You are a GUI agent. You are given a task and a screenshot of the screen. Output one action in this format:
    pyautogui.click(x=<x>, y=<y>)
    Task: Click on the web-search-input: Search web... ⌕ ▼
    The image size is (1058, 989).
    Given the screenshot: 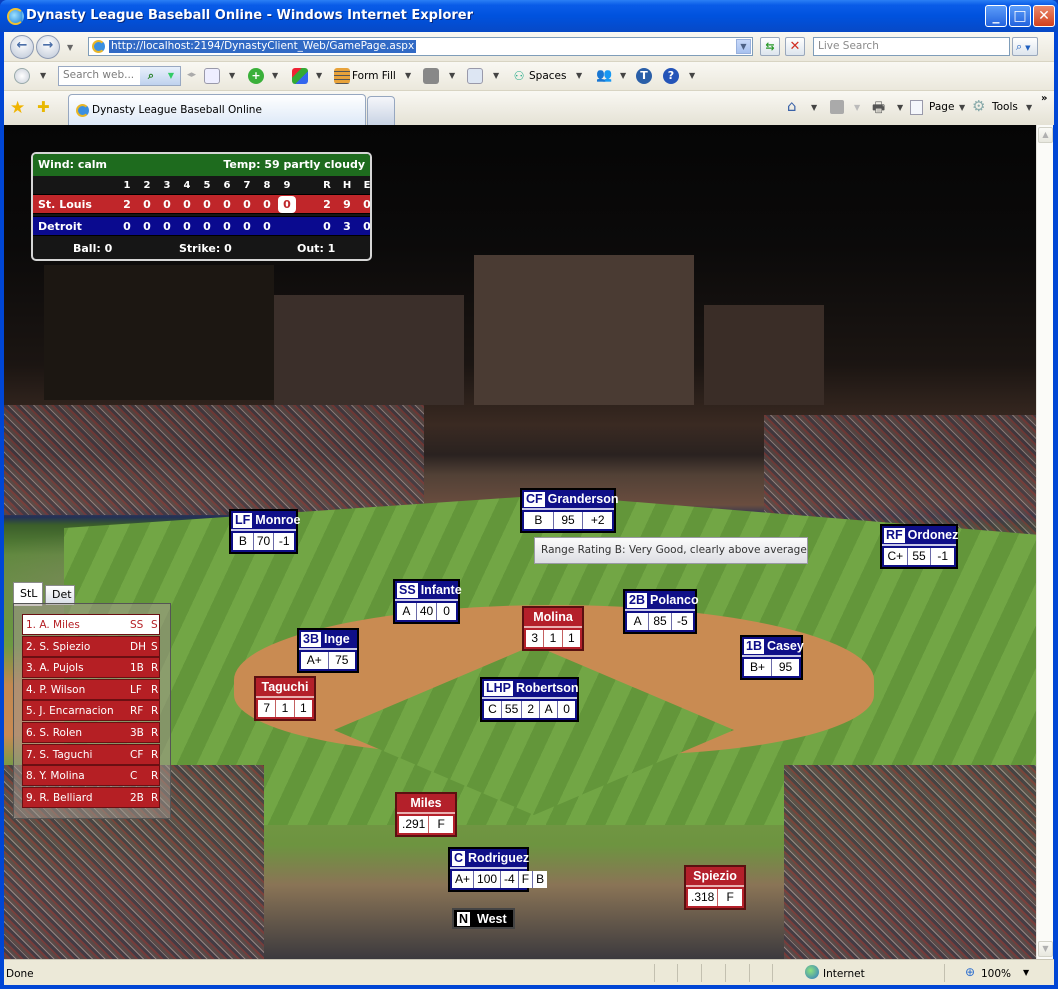 What is the action you would take?
    pyautogui.click(x=119, y=76)
    